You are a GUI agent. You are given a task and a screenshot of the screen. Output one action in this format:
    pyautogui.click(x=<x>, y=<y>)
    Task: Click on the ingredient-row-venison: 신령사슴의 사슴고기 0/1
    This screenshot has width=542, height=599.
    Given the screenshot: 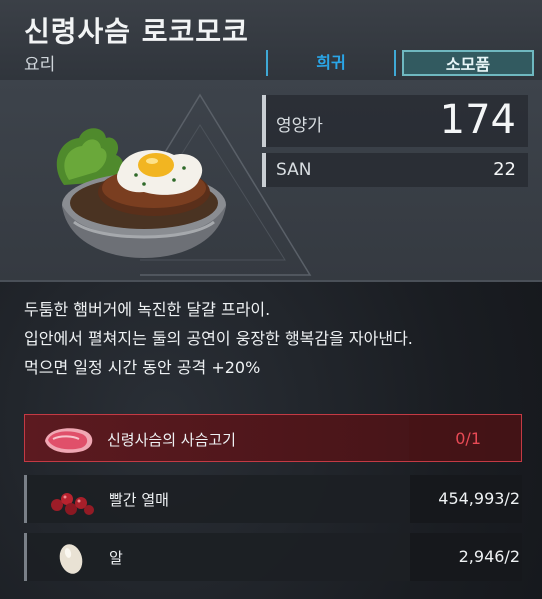 What is the action you would take?
    pyautogui.click(x=273, y=438)
    